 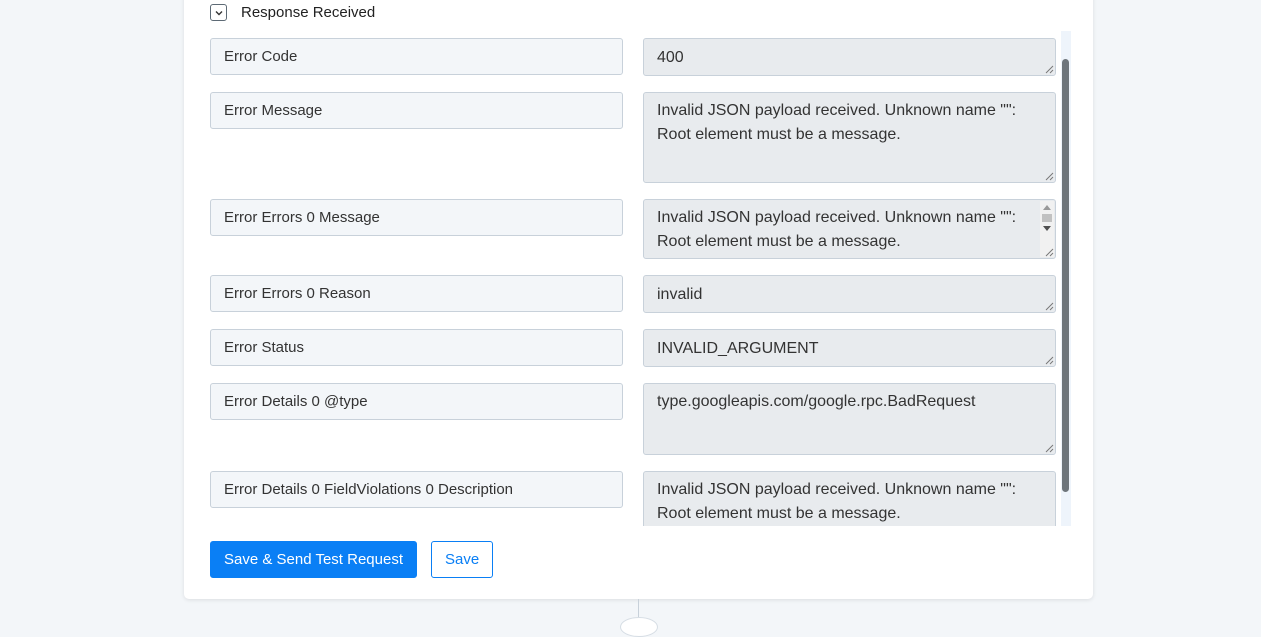 I want to click on collapse-toggle, so click(x=218, y=12).